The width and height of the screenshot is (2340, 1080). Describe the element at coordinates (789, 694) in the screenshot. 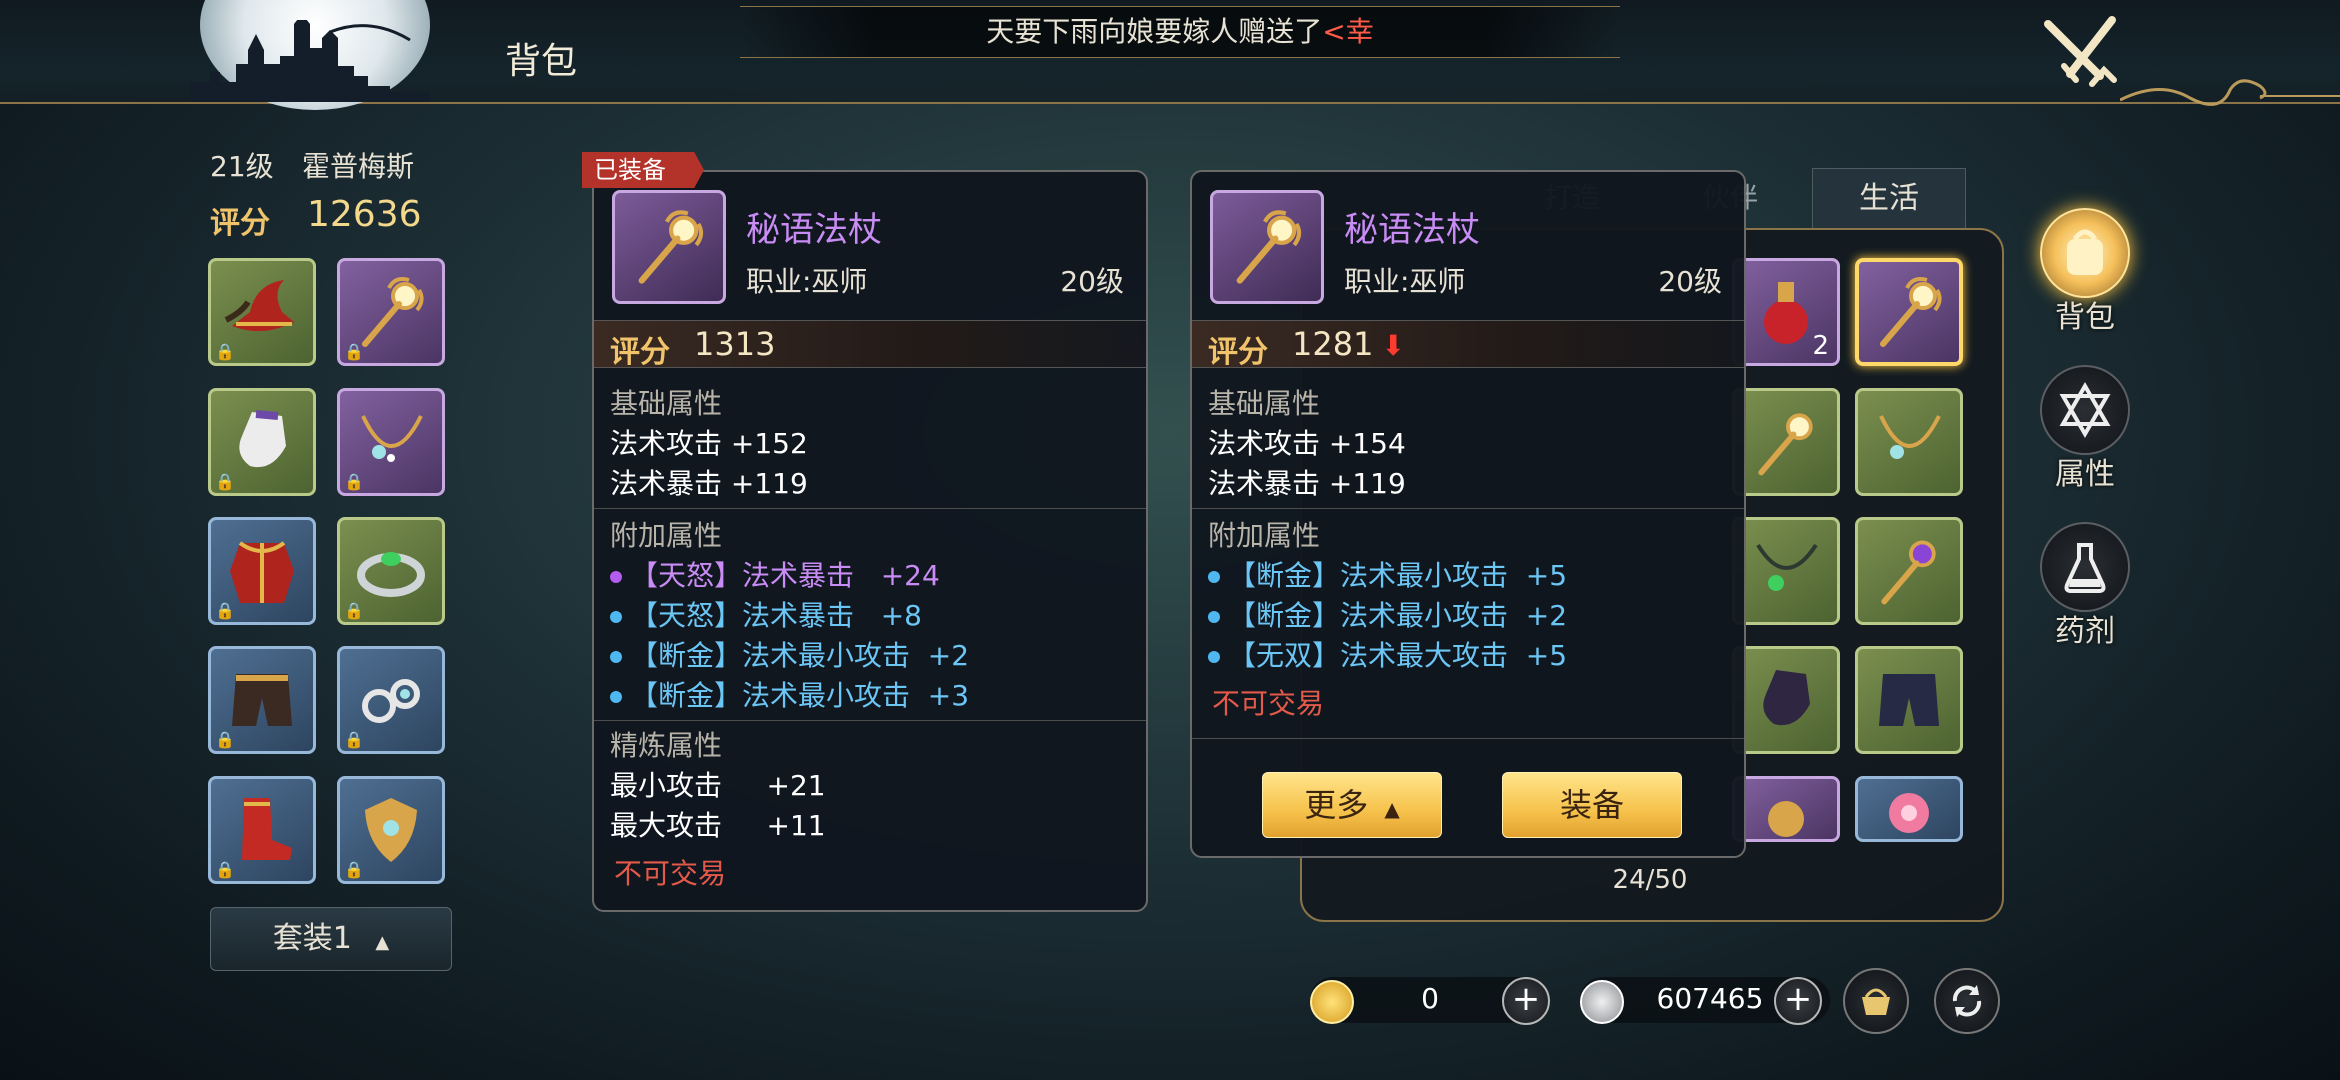

I see `extra-stat: 【断金】法术最小攻击 +3` at that location.